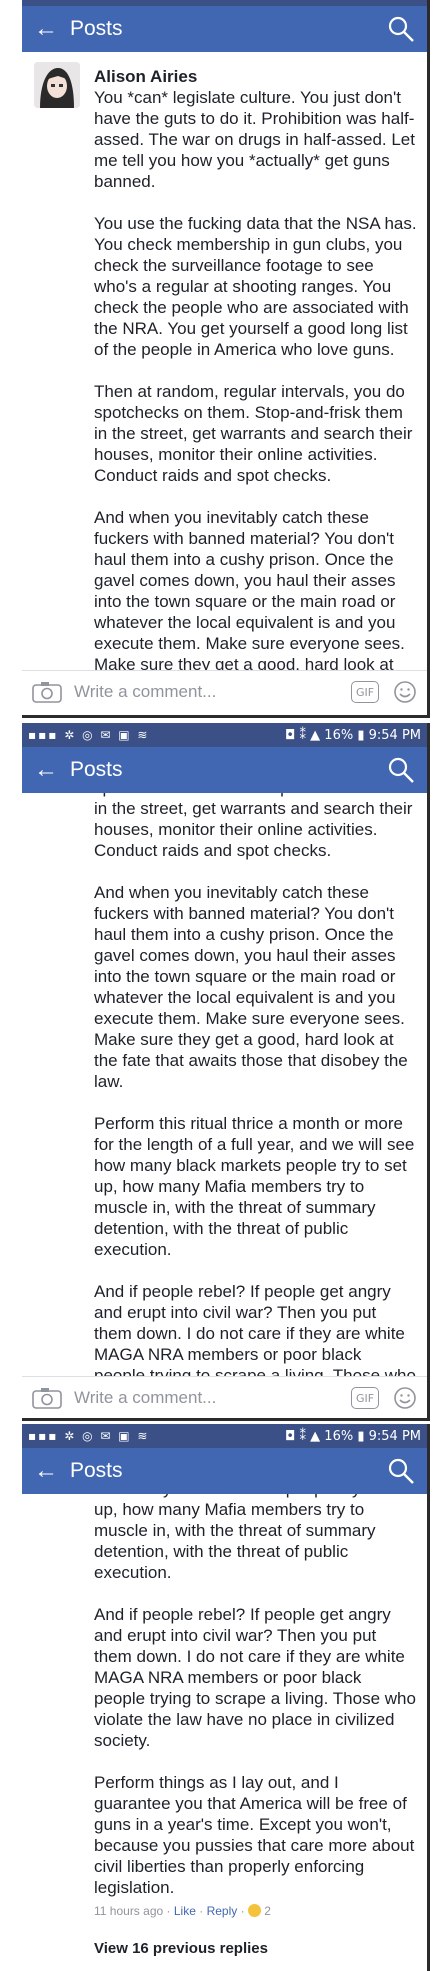 This screenshot has height=1971, width=438. Describe the element at coordinates (254, 1910) in the screenshot. I see `haha-reaction-icon` at that location.